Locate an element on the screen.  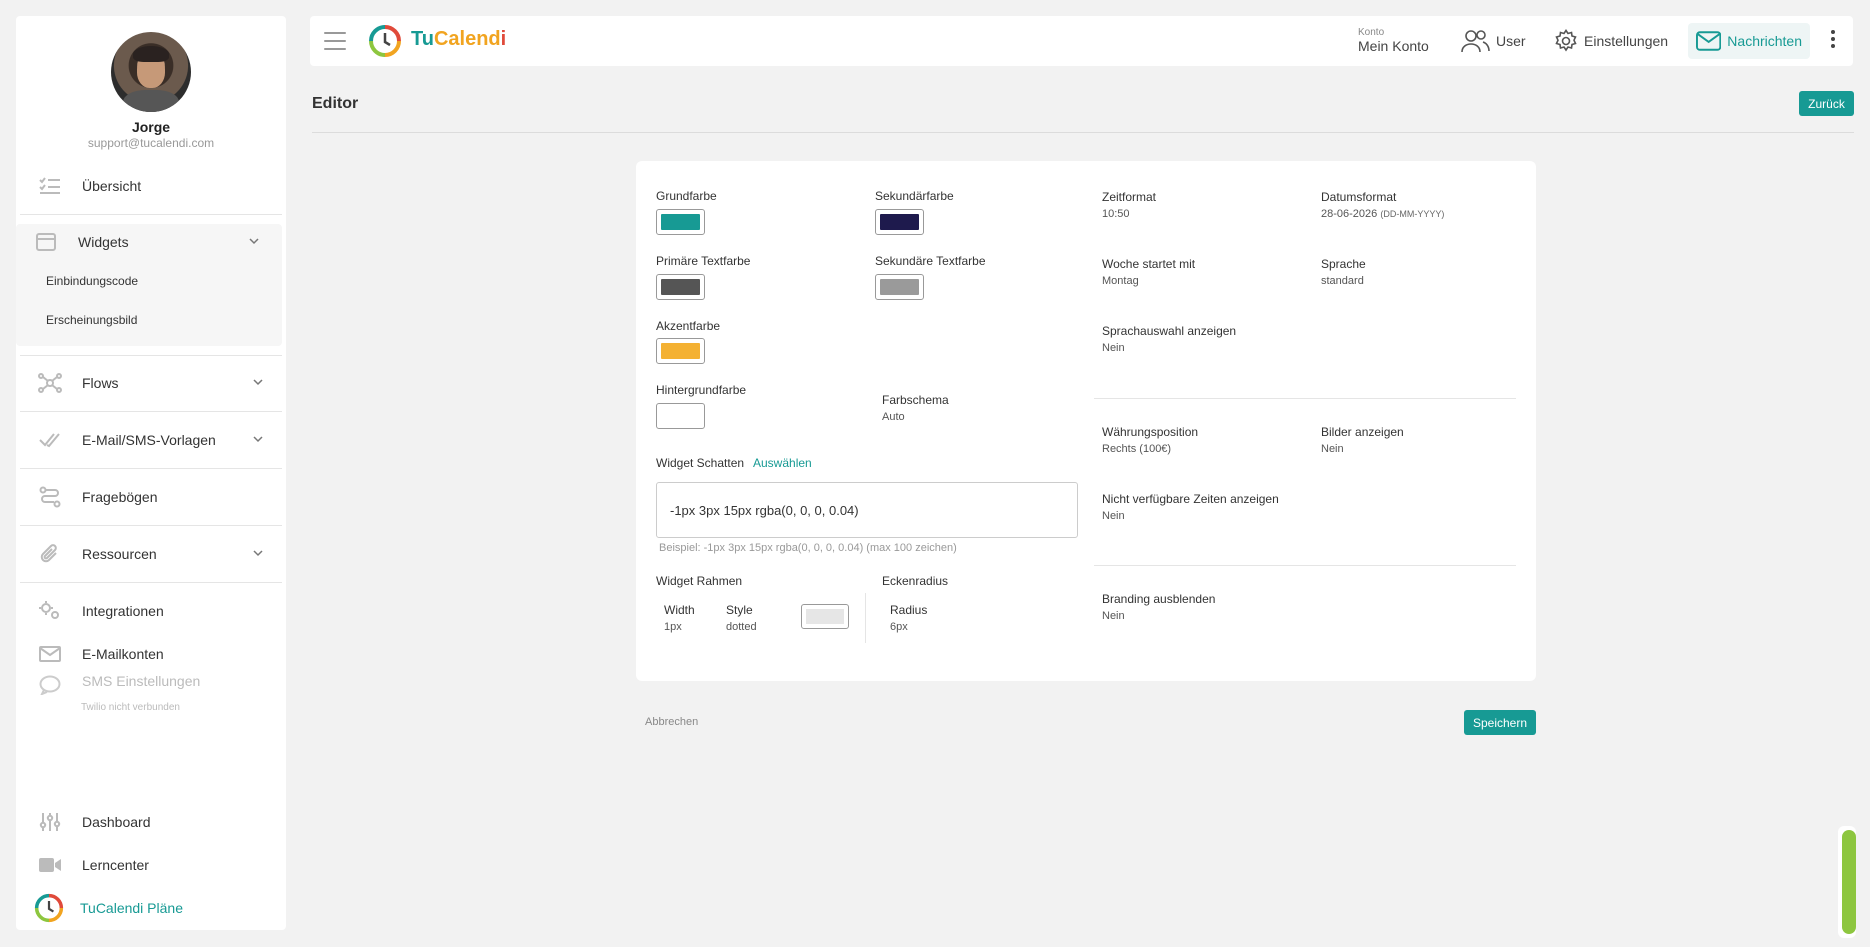
branding-label: Branding ausblenden is located at coordinates (1159, 599).